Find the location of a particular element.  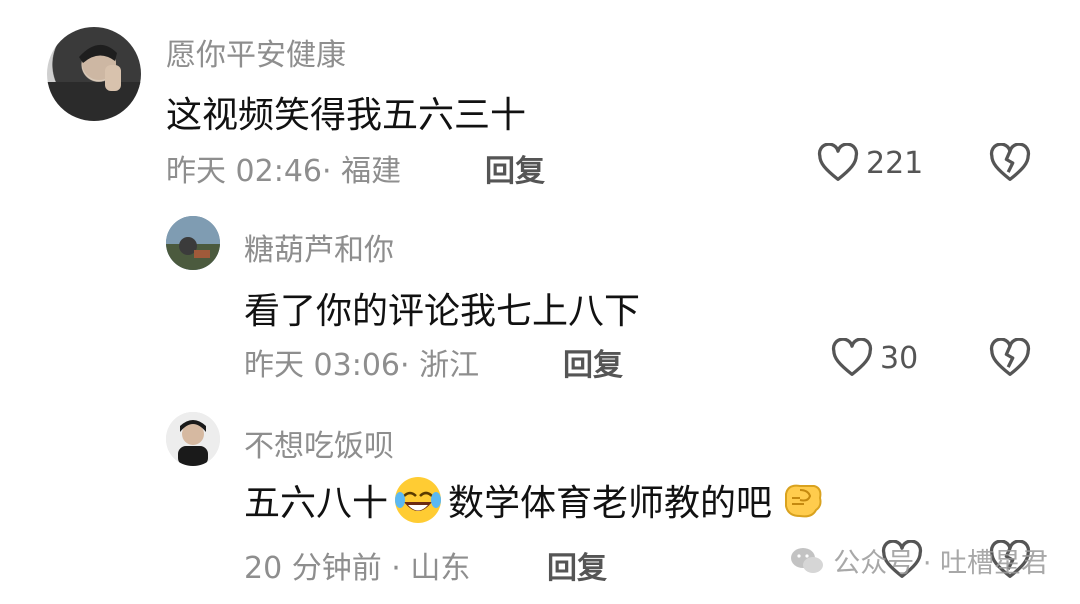

like-count: 221 is located at coordinates (895, 163).